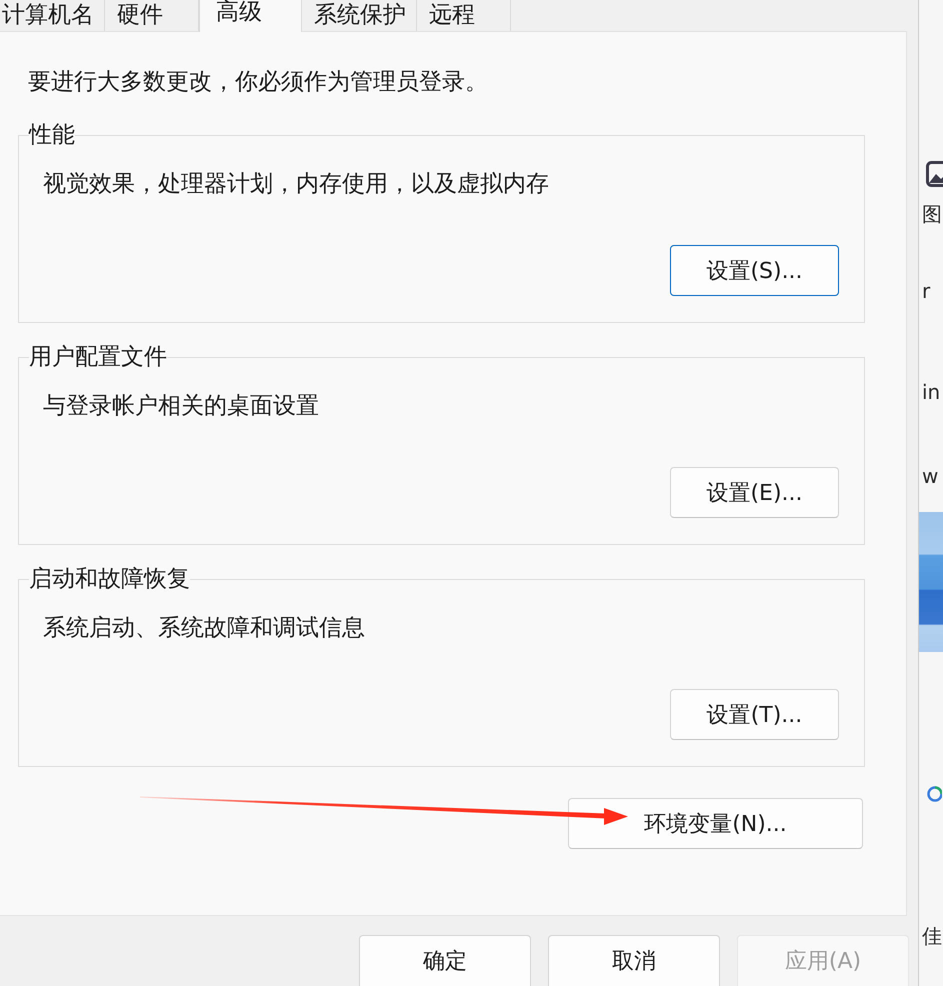 This screenshot has width=943, height=986. Describe the element at coordinates (634, 960) in the screenshot. I see `cancel-button: 取消` at that location.